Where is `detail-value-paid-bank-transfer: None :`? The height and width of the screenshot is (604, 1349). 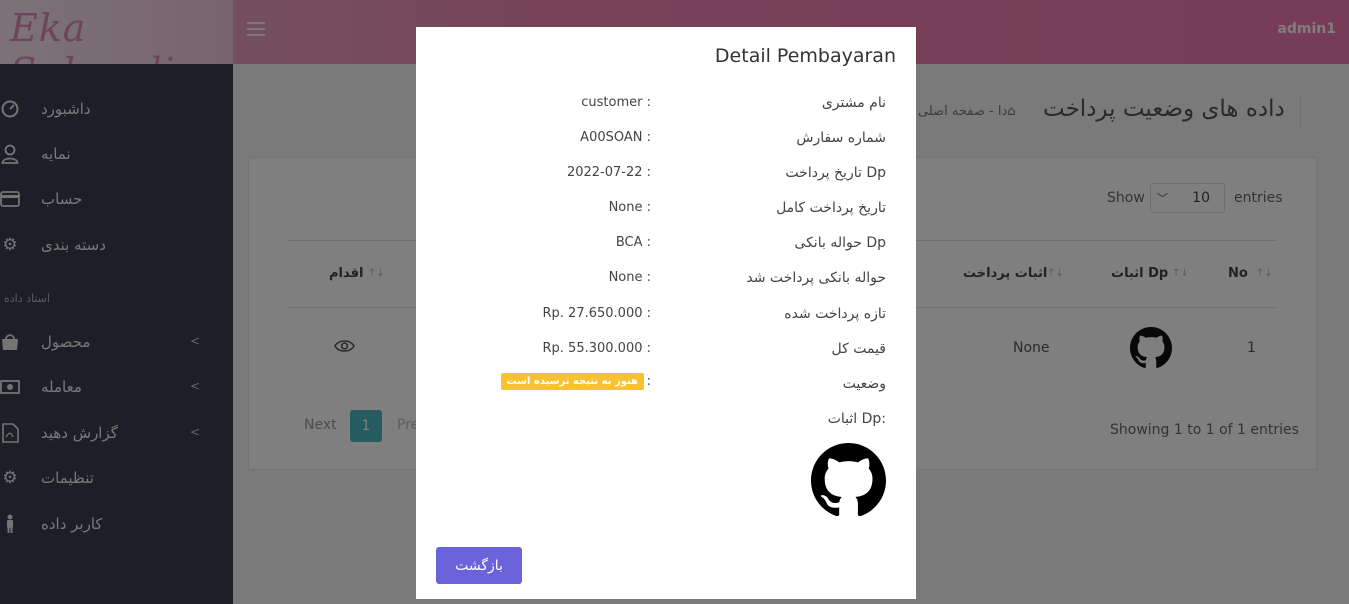 detail-value-paid-bank-transfer: None : is located at coordinates (629, 277).